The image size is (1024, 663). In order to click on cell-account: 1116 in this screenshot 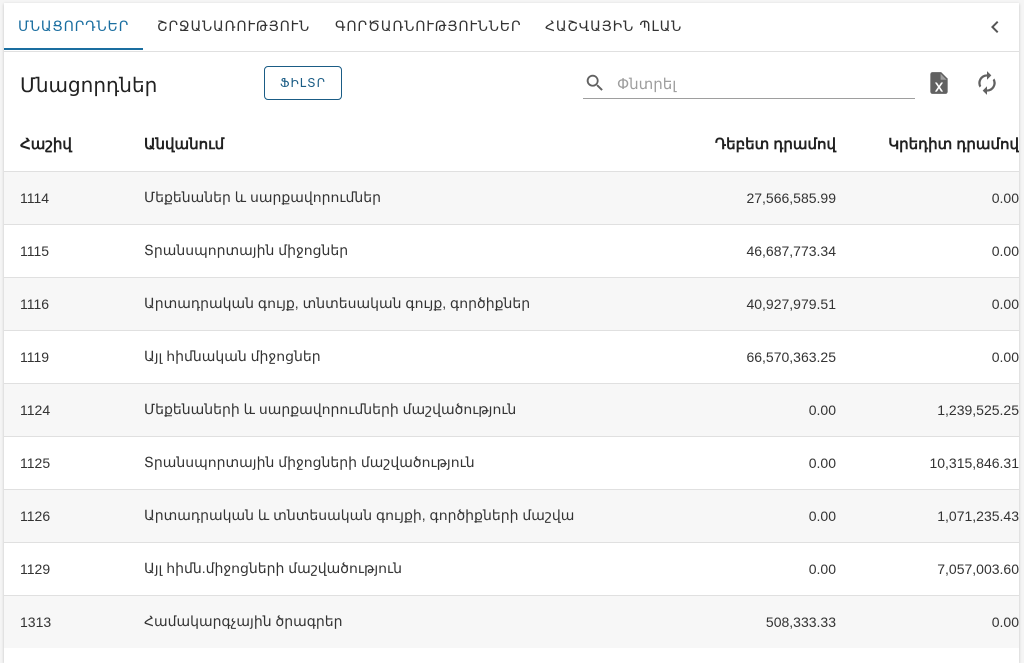, I will do `click(35, 303)`.